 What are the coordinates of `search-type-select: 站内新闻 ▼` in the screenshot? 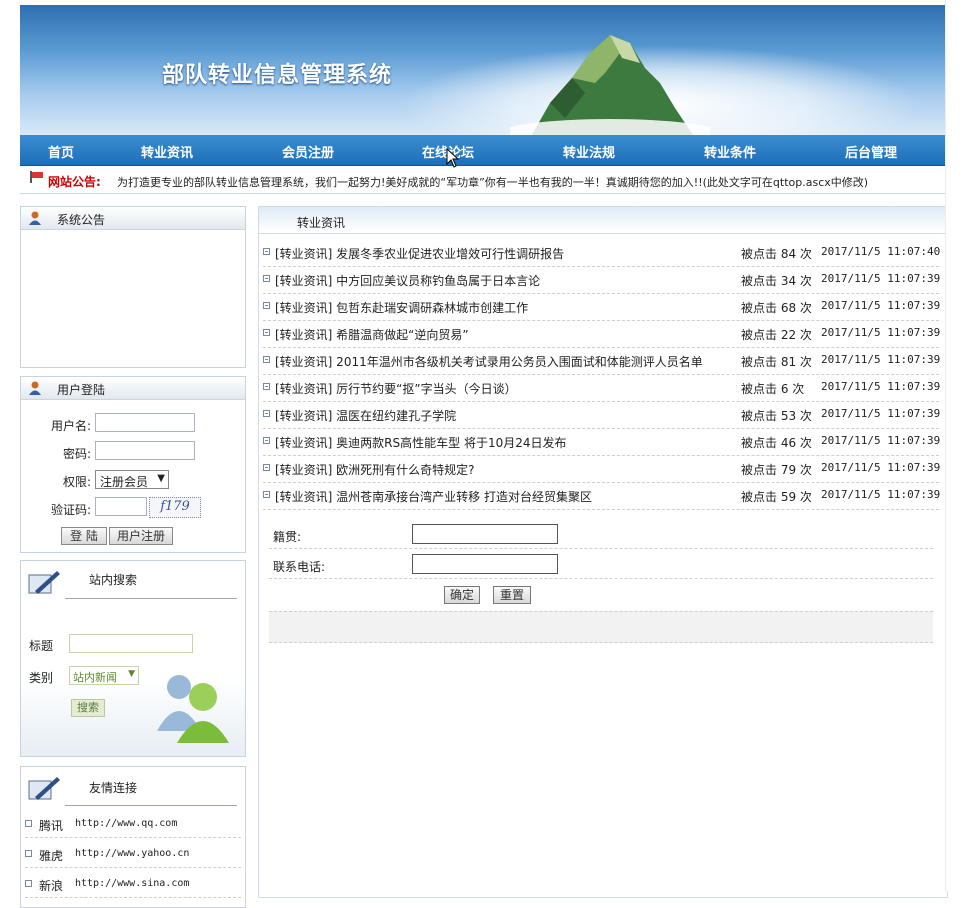 It's located at (104, 675).